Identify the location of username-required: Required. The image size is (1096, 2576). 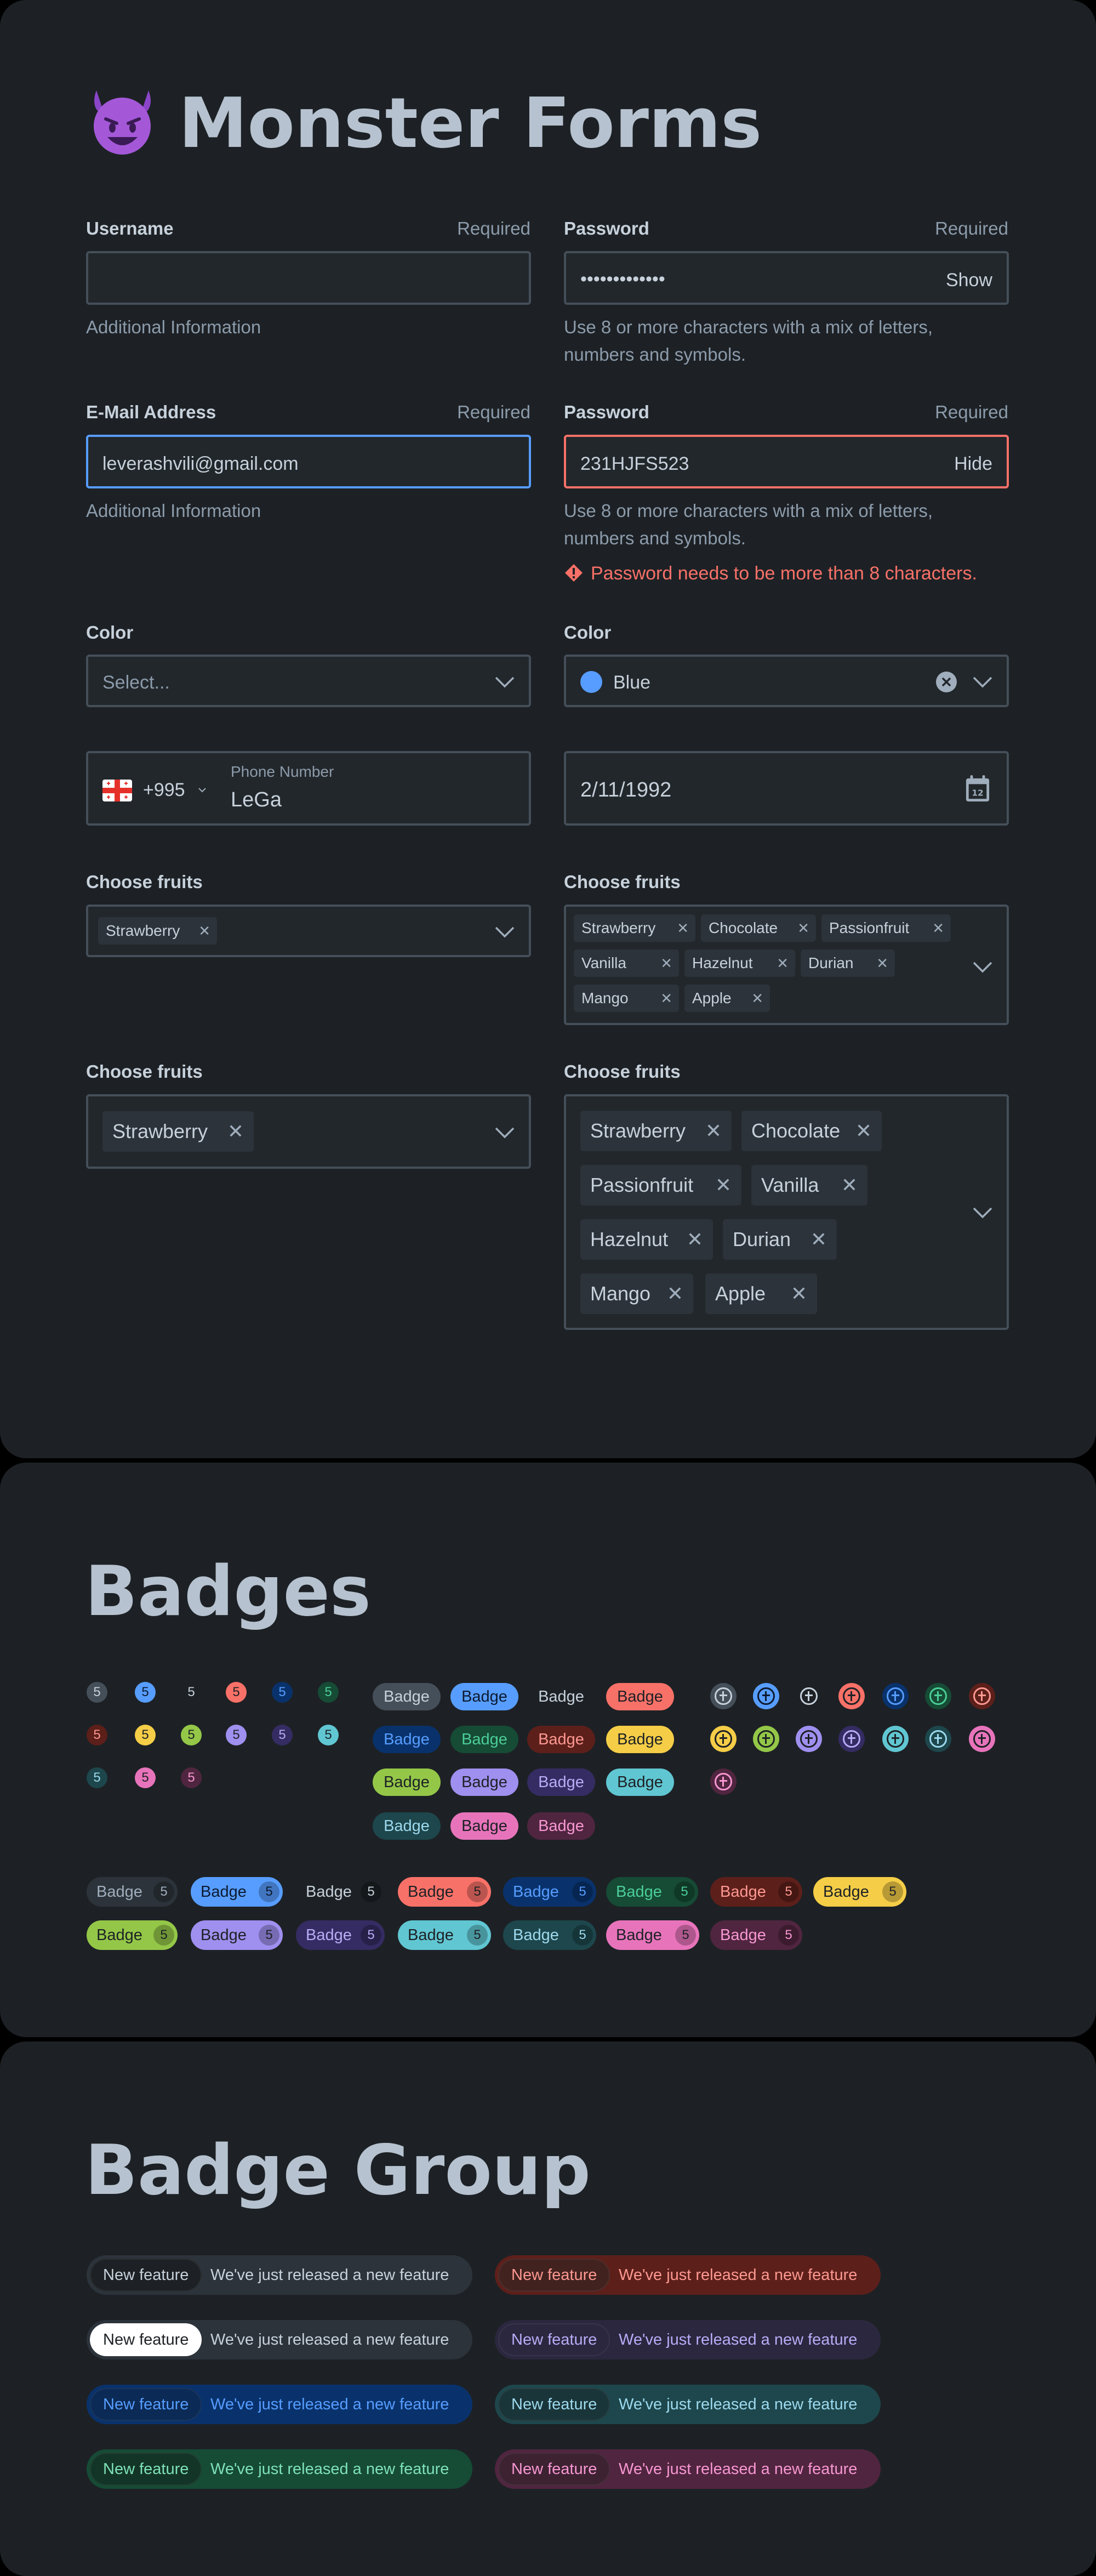
(494, 228).